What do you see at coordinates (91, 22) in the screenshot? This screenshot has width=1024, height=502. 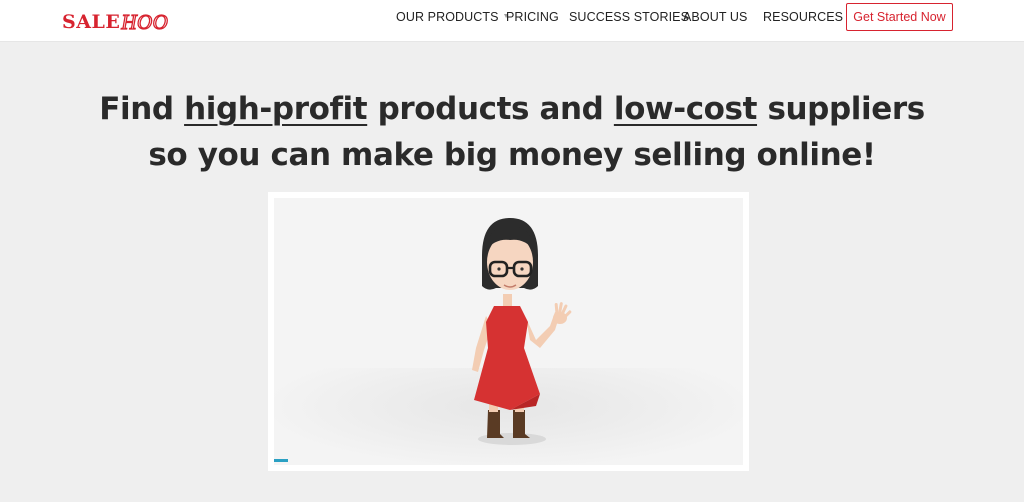 I see `logo-sale-text: SALE` at bounding box center [91, 22].